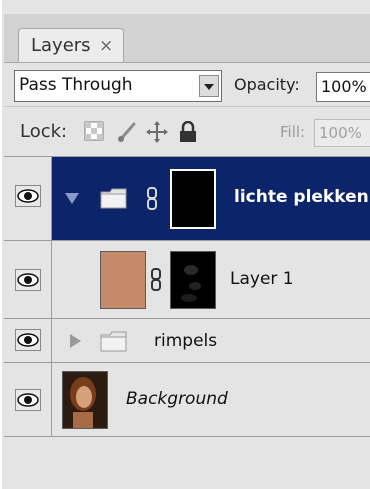 This screenshot has height=489, width=370. What do you see at coordinates (75, 341) in the screenshot?
I see `collapse-triangle-icon` at bounding box center [75, 341].